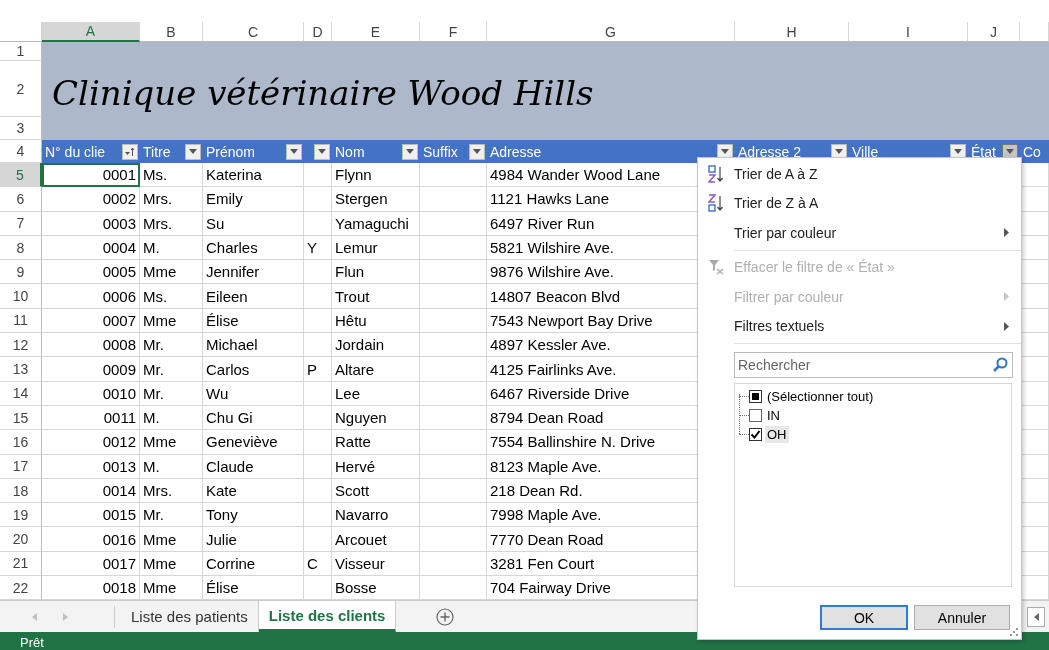  I want to click on table-cell: Hervé, so click(376, 466).